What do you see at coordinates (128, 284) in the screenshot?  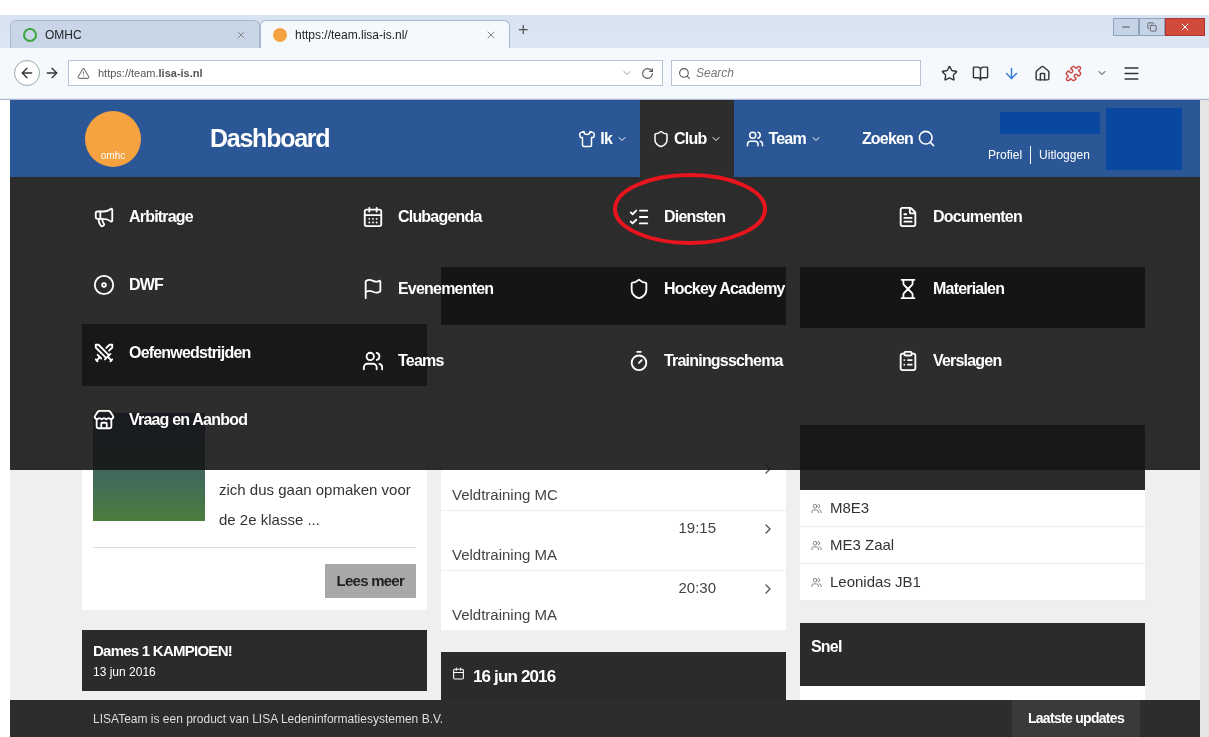 I see `menu-item: DWF` at bounding box center [128, 284].